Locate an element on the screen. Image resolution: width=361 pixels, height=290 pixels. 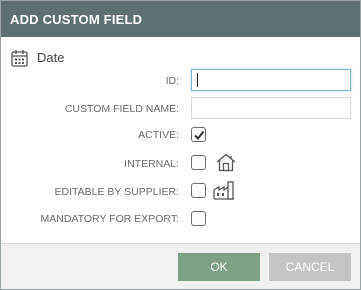
custom-field-name-input is located at coordinates (271, 108).